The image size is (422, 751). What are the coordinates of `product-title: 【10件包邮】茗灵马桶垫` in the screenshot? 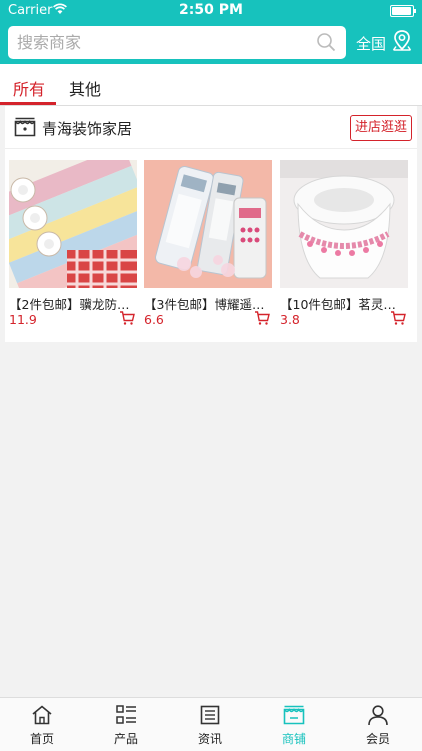 It's located at (344, 303).